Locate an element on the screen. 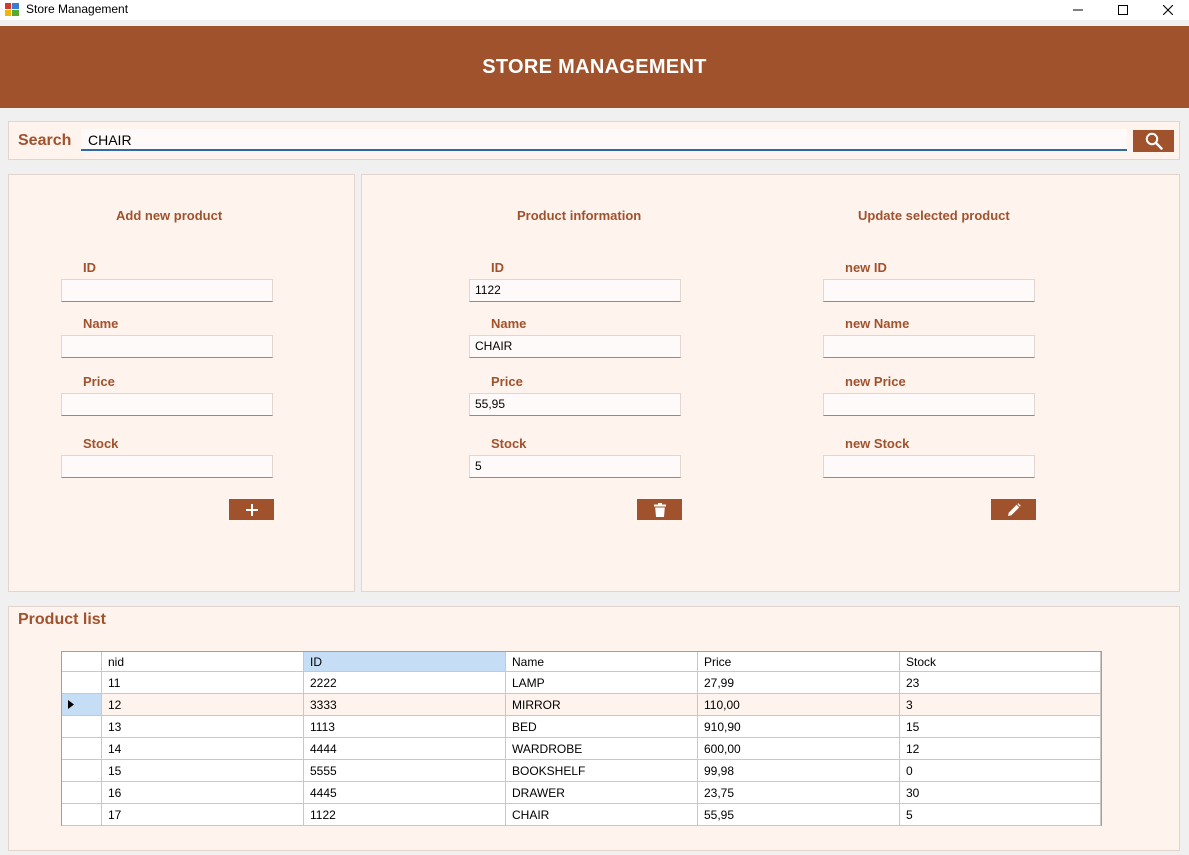 This screenshot has height=855, width=1189. table-row: 15 5555 BOOKSHELF 99,98 0 is located at coordinates (581, 771).